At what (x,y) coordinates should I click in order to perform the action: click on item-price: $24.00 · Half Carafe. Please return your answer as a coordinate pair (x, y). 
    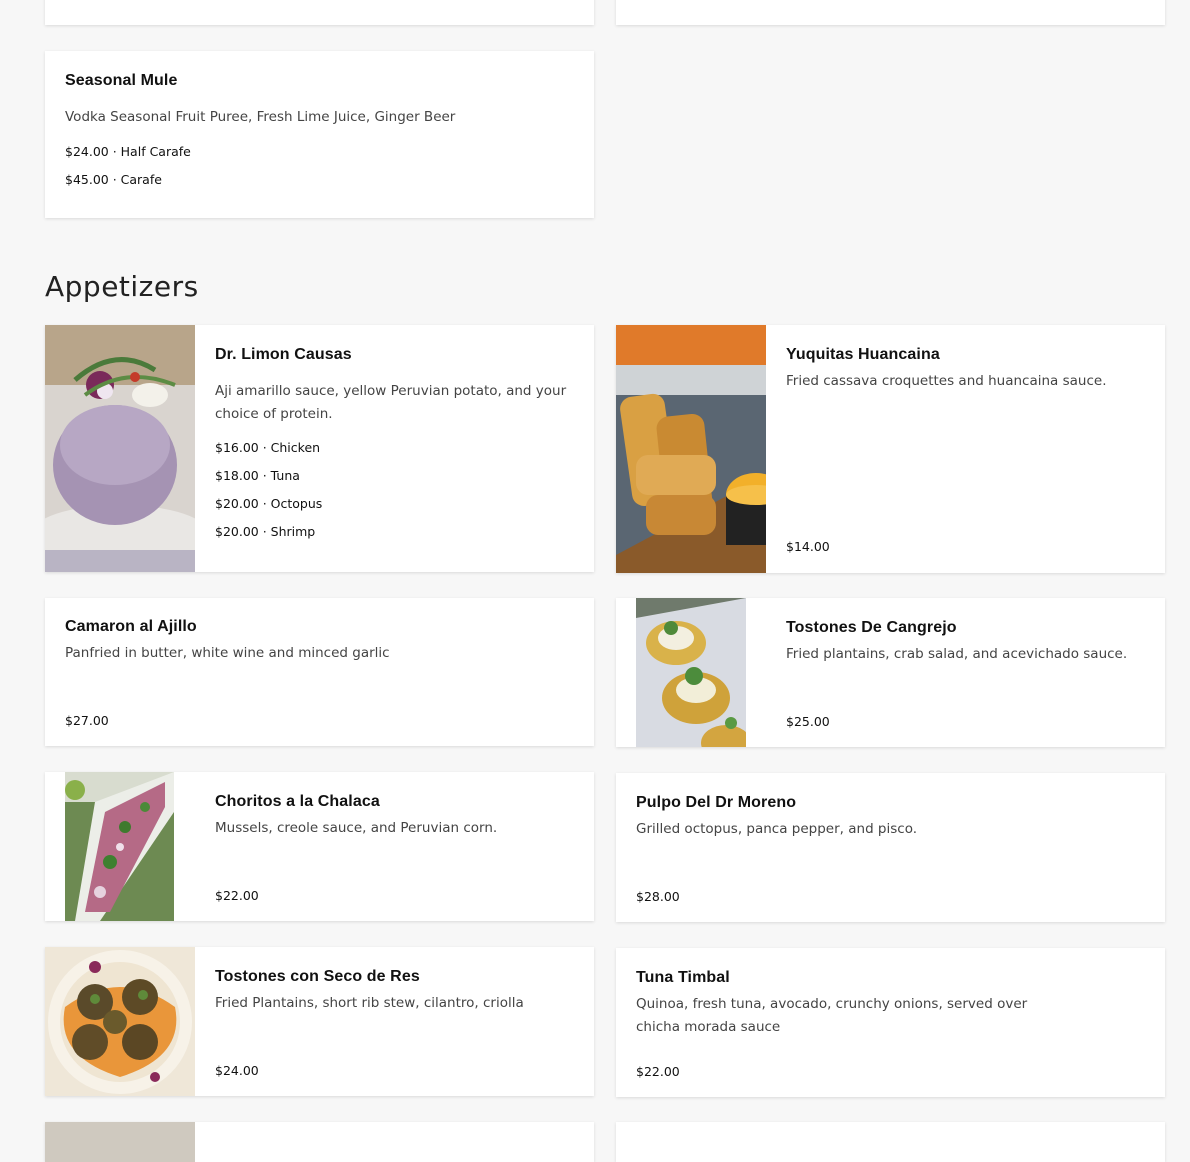
    Looking at the image, I should click on (128, 151).